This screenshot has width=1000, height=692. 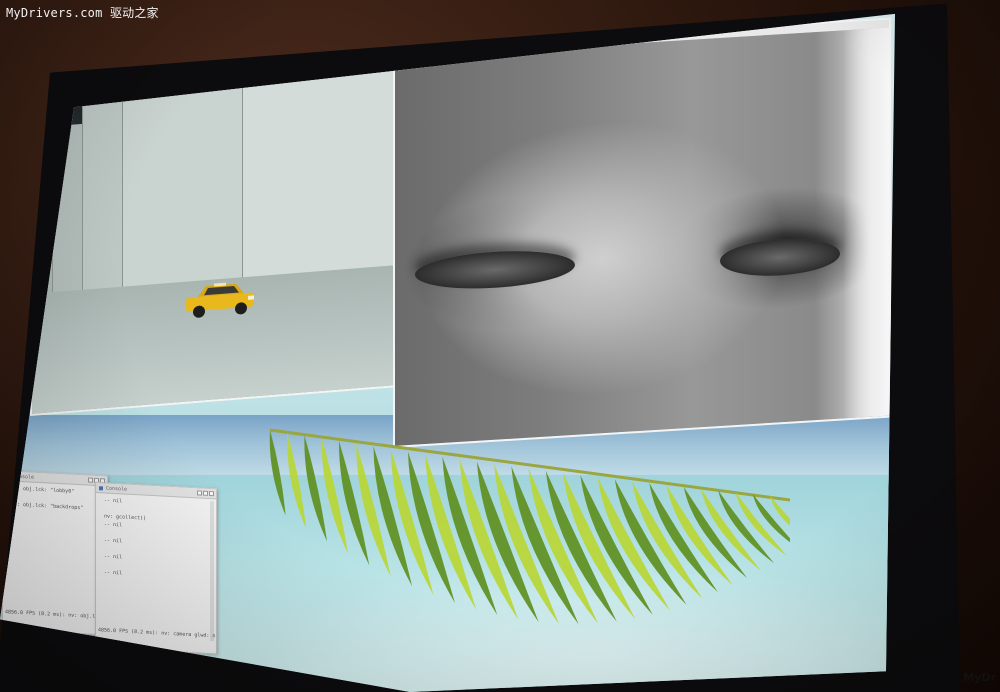 I want to click on console-right-title: Console, so click(x=117, y=489).